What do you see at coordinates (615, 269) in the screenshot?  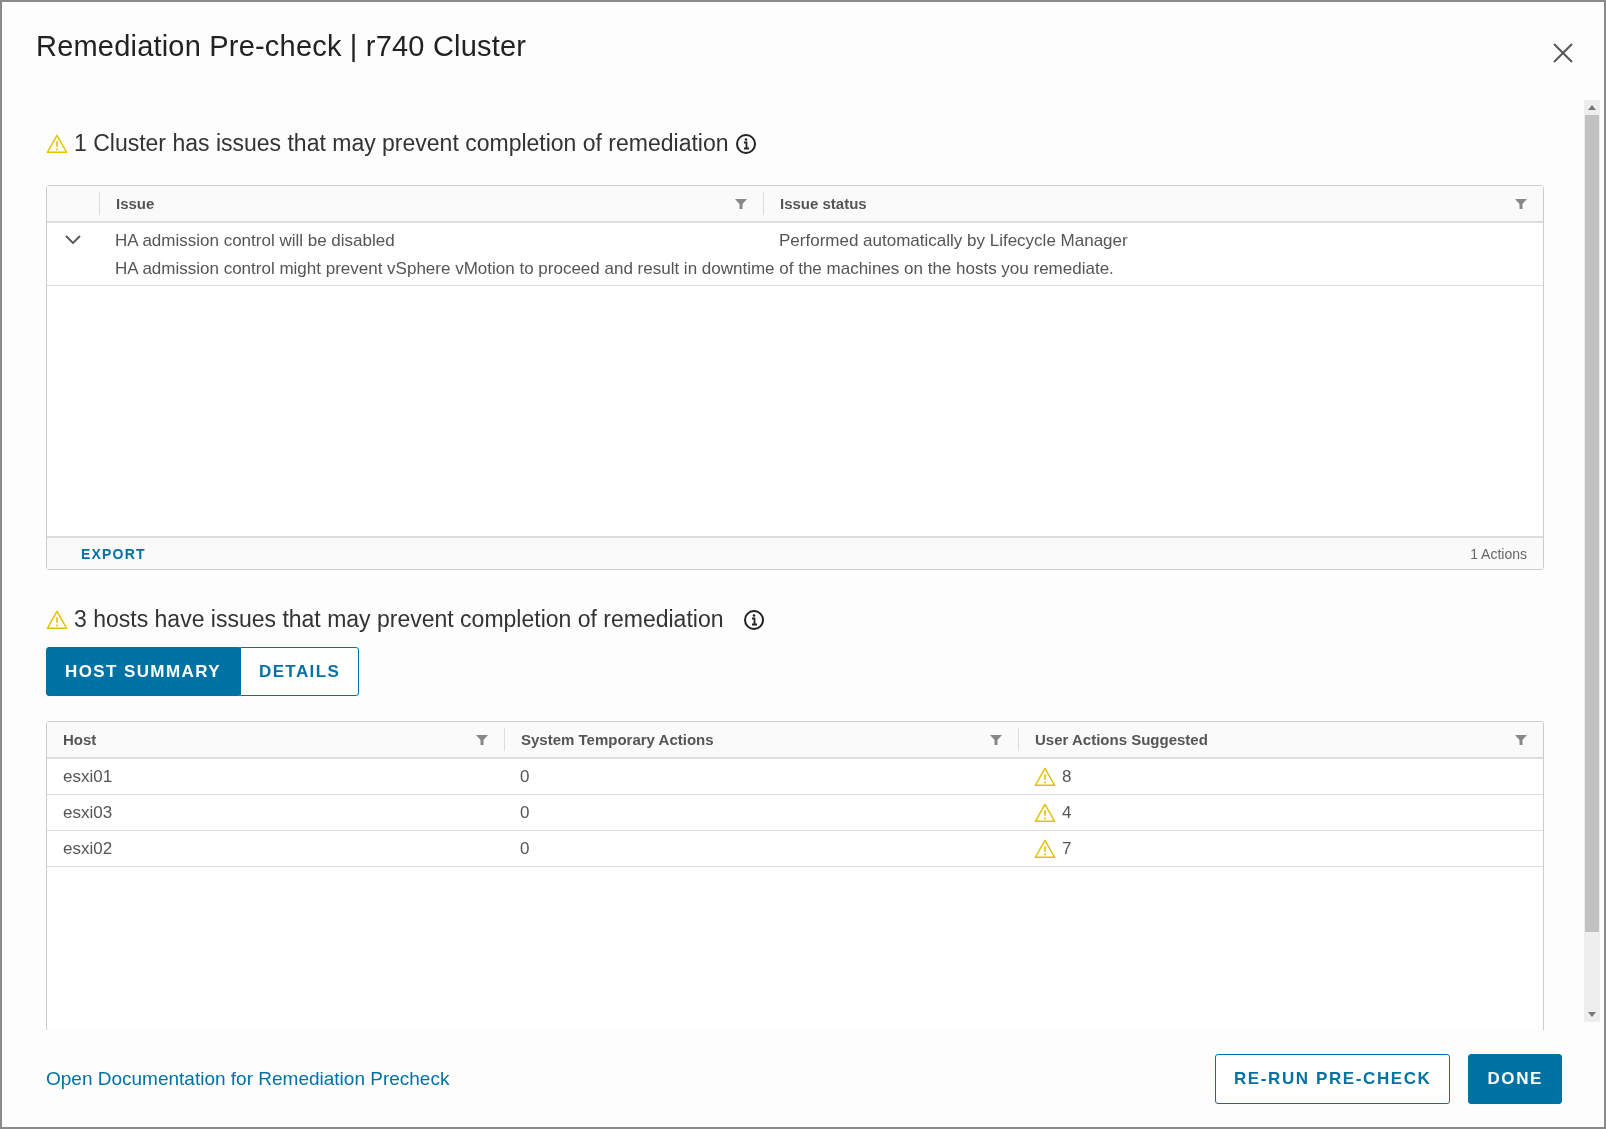 I see `issue-detail: HA admission control might prevent vSphere vMotion to proceed and result in downtime of the machines on the hosts you remediate.` at bounding box center [615, 269].